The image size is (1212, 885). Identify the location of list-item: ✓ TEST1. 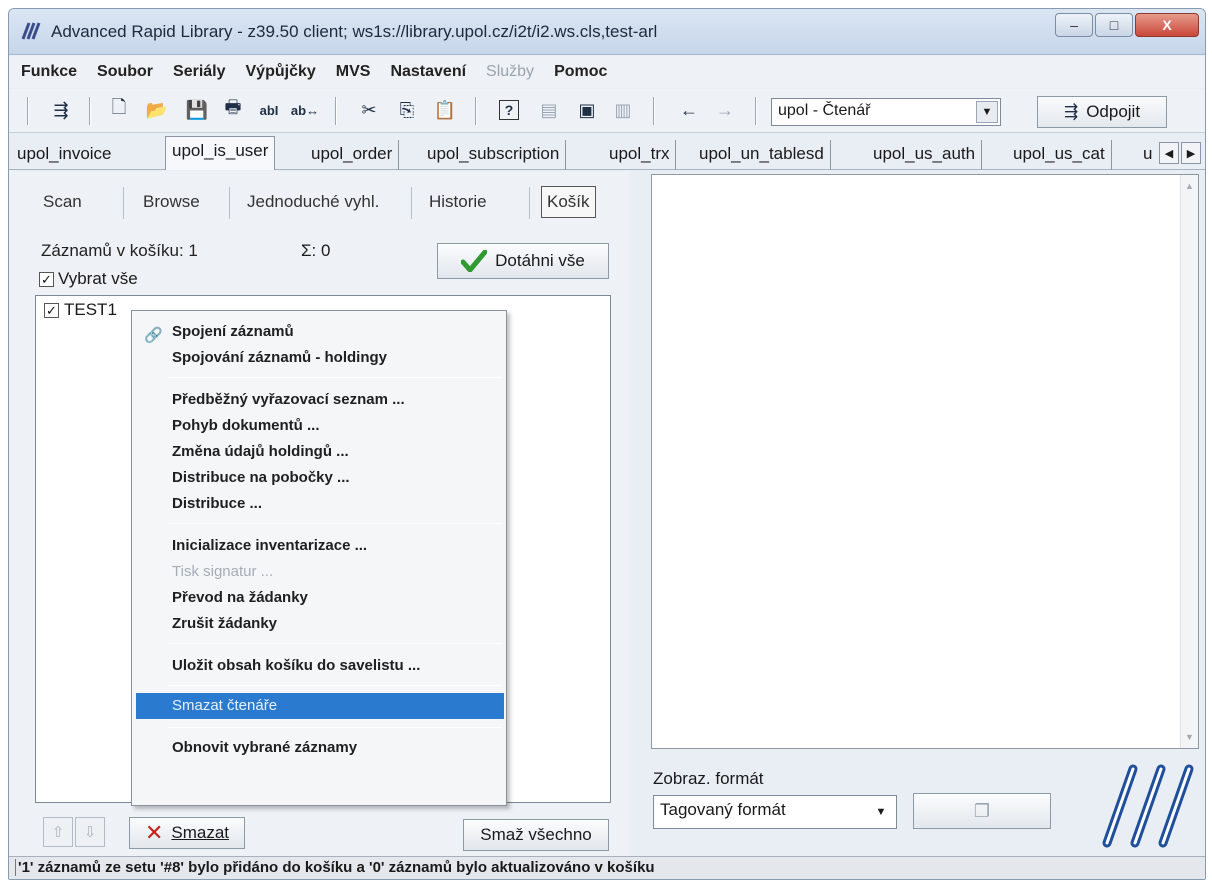
(80, 310).